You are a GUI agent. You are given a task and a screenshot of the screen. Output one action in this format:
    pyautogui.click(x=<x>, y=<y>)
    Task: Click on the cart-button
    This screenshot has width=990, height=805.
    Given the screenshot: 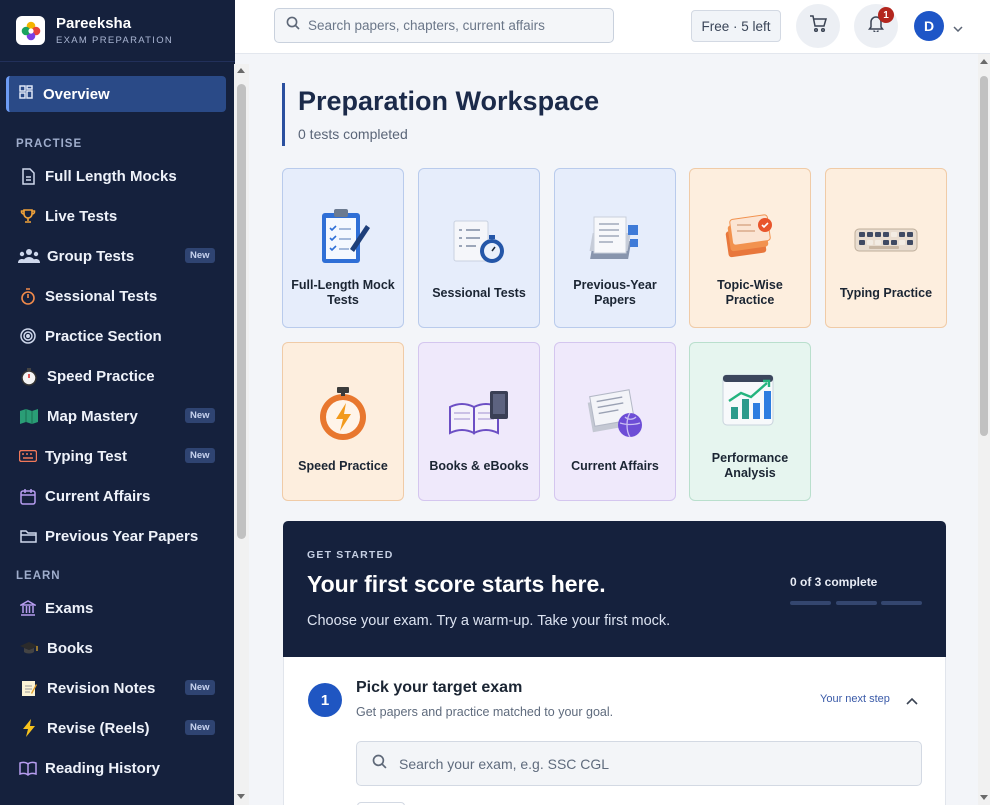 What is the action you would take?
    pyautogui.click(x=818, y=26)
    